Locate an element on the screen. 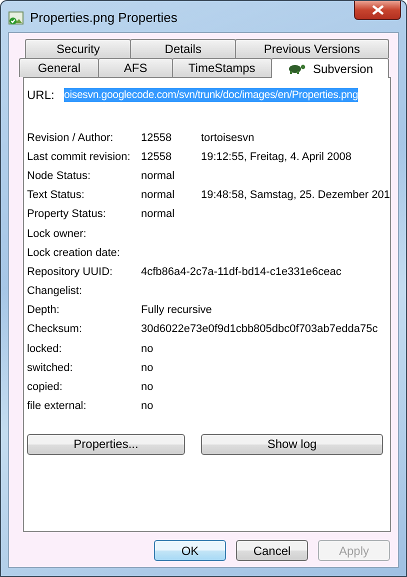 The width and height of the screenshot is (407, 577). close-button is located at coordinates (377, 10).